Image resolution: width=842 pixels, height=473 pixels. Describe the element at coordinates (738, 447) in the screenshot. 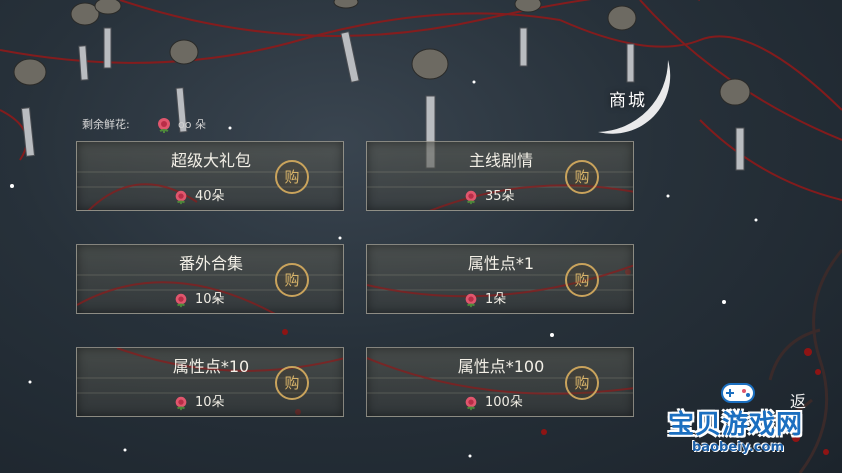

I see `watermark-url: baobeiy.com` at that location.